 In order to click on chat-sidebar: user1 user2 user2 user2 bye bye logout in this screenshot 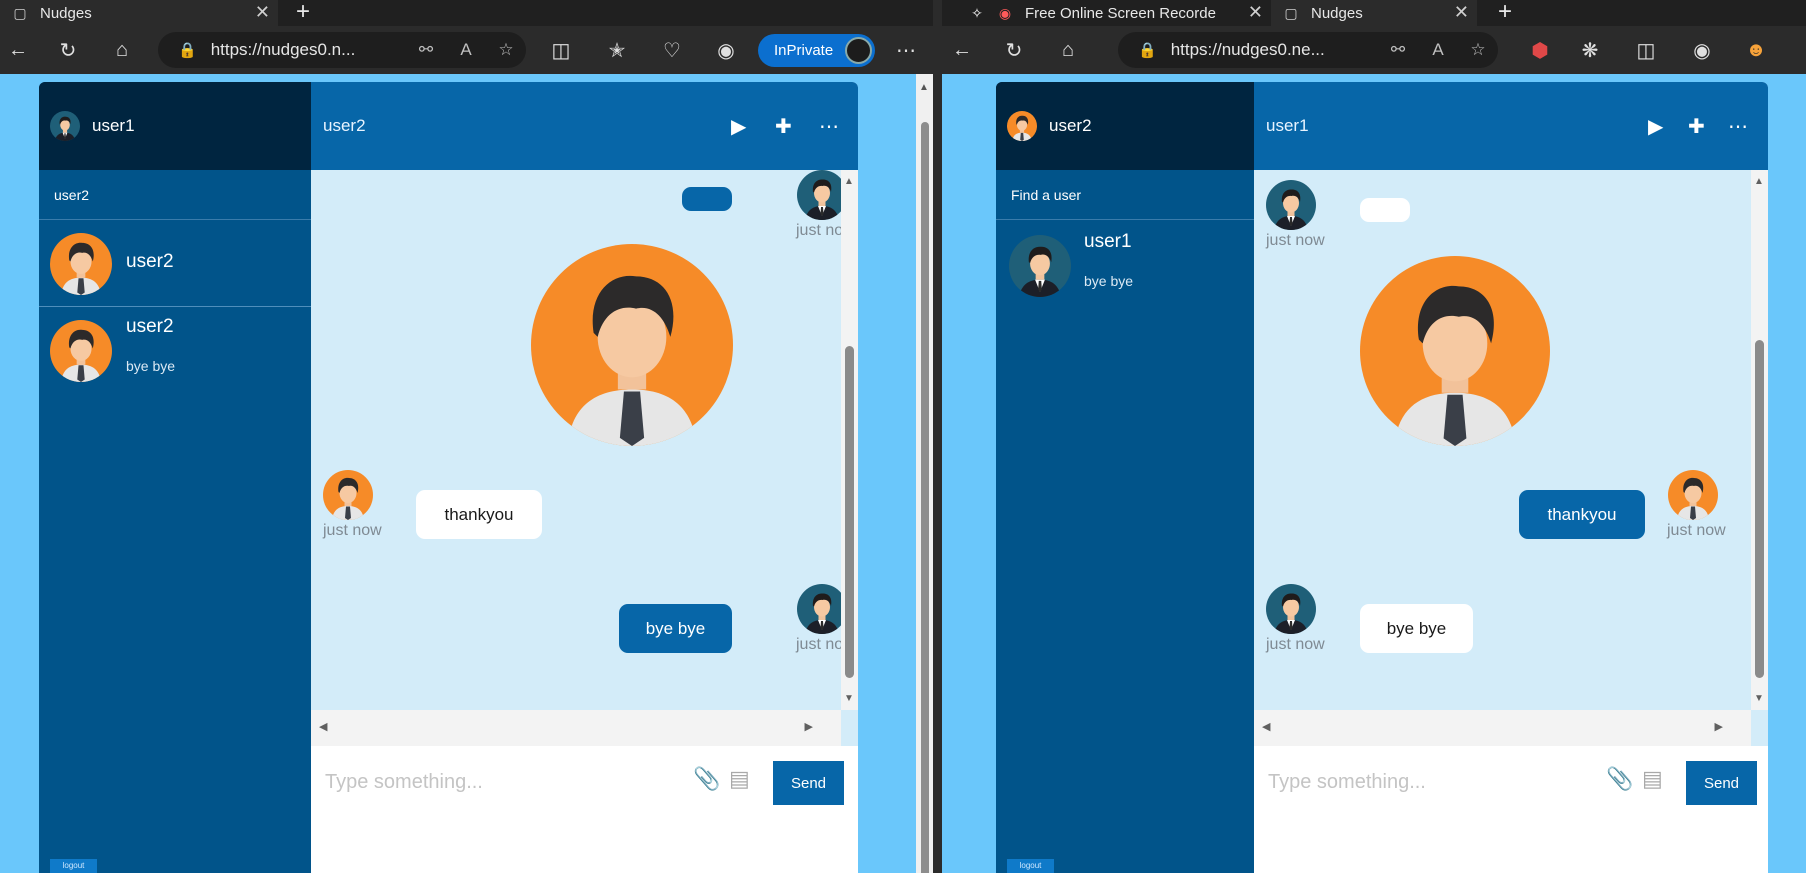, I will do `click(175, 477)`.